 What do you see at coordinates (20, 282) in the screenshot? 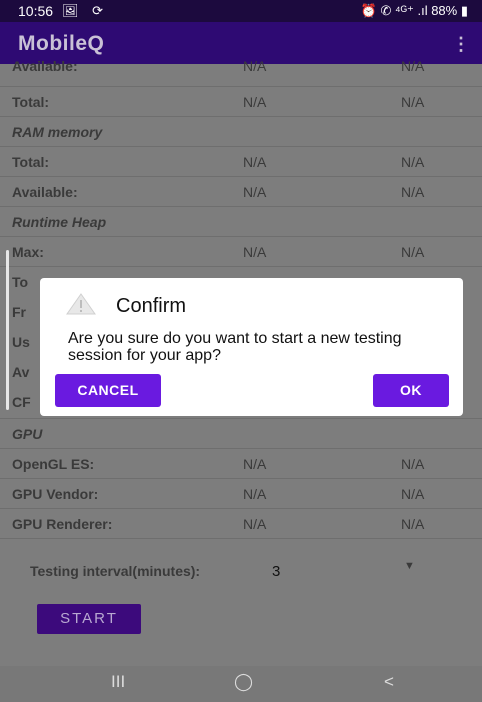
I see `row-label: To` at bounding box center [20, 282].